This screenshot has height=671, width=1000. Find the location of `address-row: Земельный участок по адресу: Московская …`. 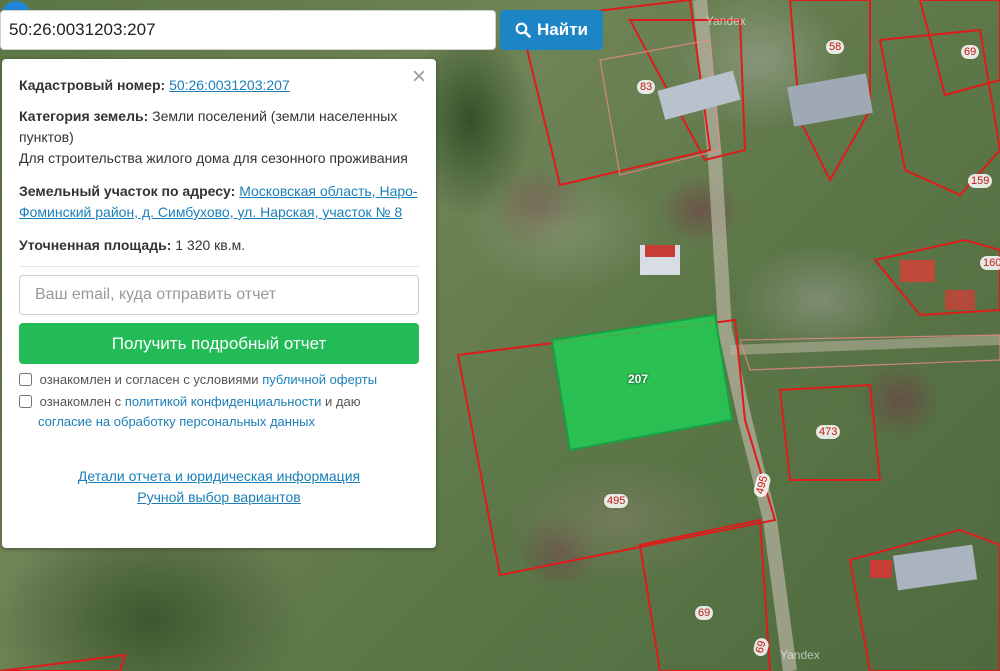

address-row: Земельный участок по адресу: Московская … is located at coordinates (219, 202).